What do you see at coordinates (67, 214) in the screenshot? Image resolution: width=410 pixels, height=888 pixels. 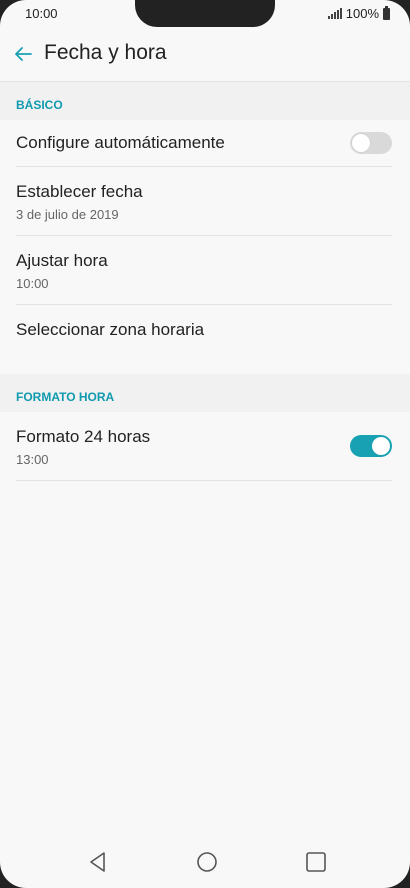 I see `set-date-value: 3 de julio de 2019` at bounding box center [67, 214].